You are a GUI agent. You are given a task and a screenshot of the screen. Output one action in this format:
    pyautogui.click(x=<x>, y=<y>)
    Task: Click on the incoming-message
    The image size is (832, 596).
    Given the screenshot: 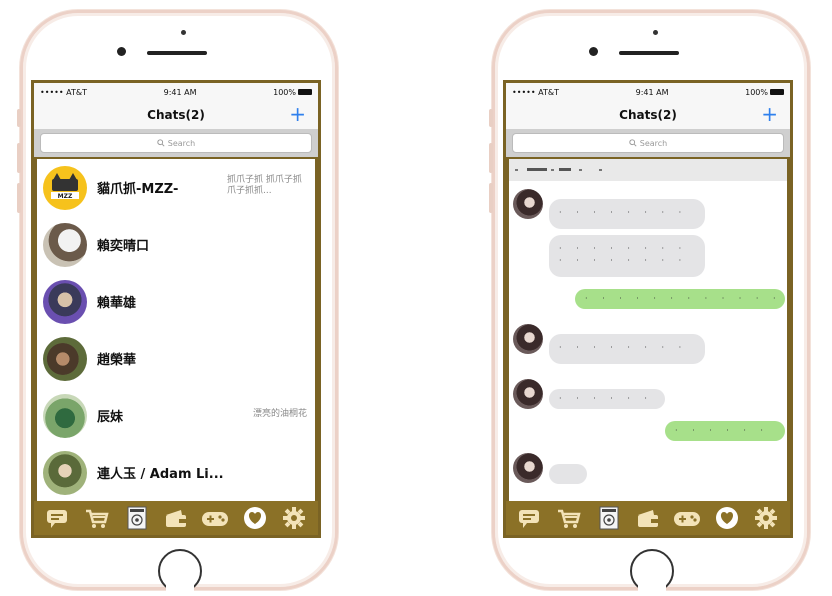 What is the action you would take?
    pyautogui.click(x=568, y=474)
    